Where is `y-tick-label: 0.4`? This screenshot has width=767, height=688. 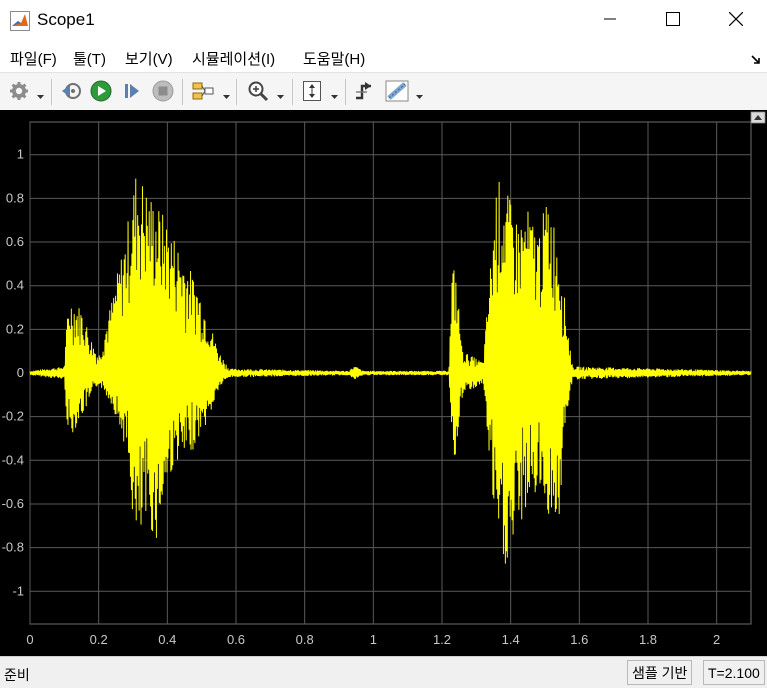
y-tick-label: 0.4 is located at coordinates (15, 285).